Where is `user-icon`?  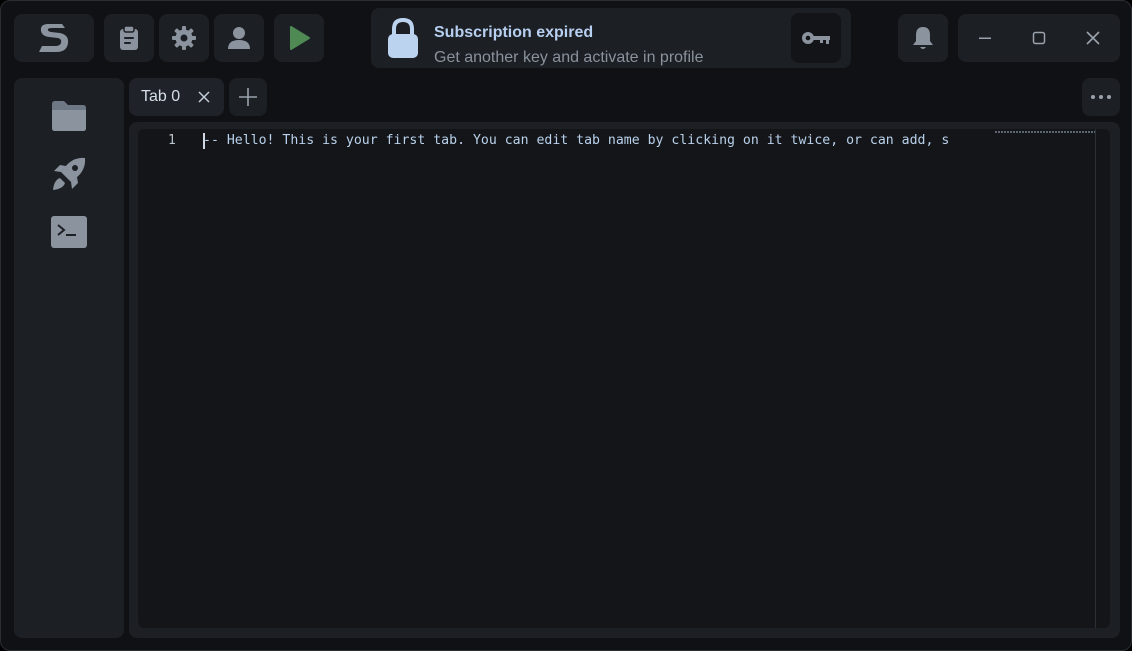 user-icon is located at coordinates (239, 38).